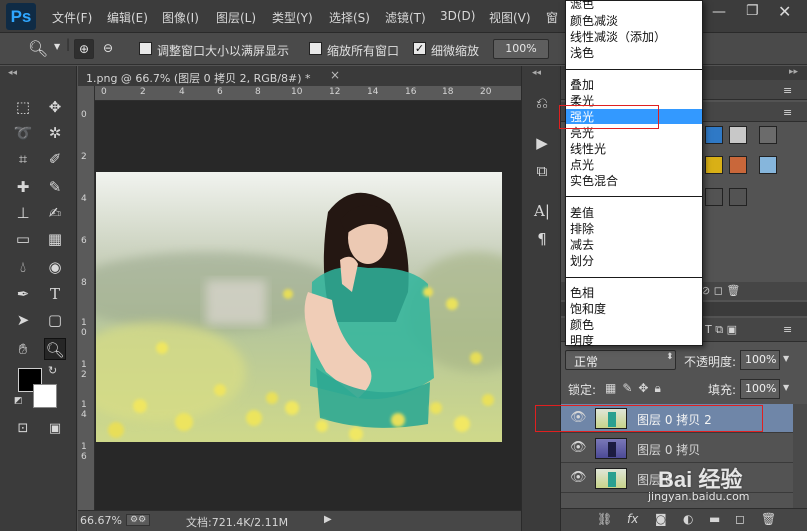  Describe the element at coordinates (55, 159) in the screenshot. I see `eyedropper-icon: ✐` at that location.